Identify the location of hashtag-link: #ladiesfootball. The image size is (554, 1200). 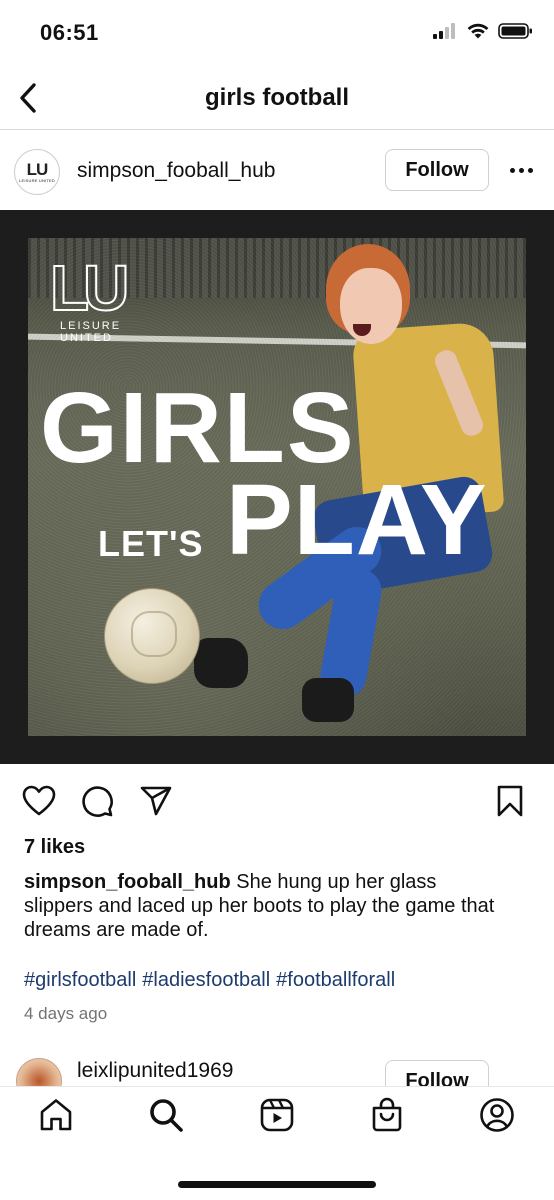
(206, 980).